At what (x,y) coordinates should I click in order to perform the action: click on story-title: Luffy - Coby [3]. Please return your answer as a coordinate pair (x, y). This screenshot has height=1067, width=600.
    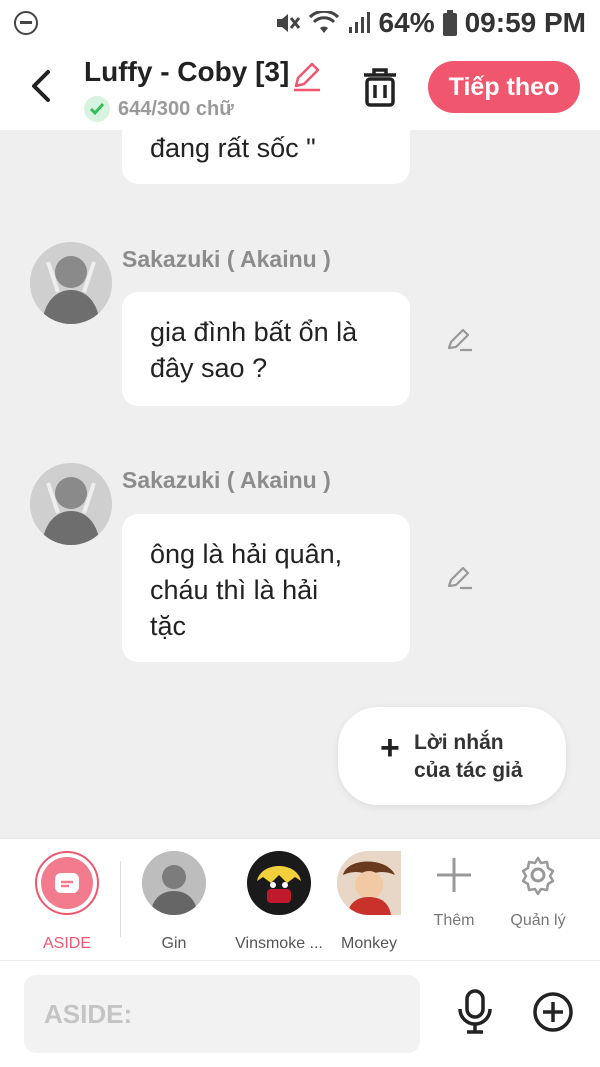
    Looking at the image, I should click on (187, 71).